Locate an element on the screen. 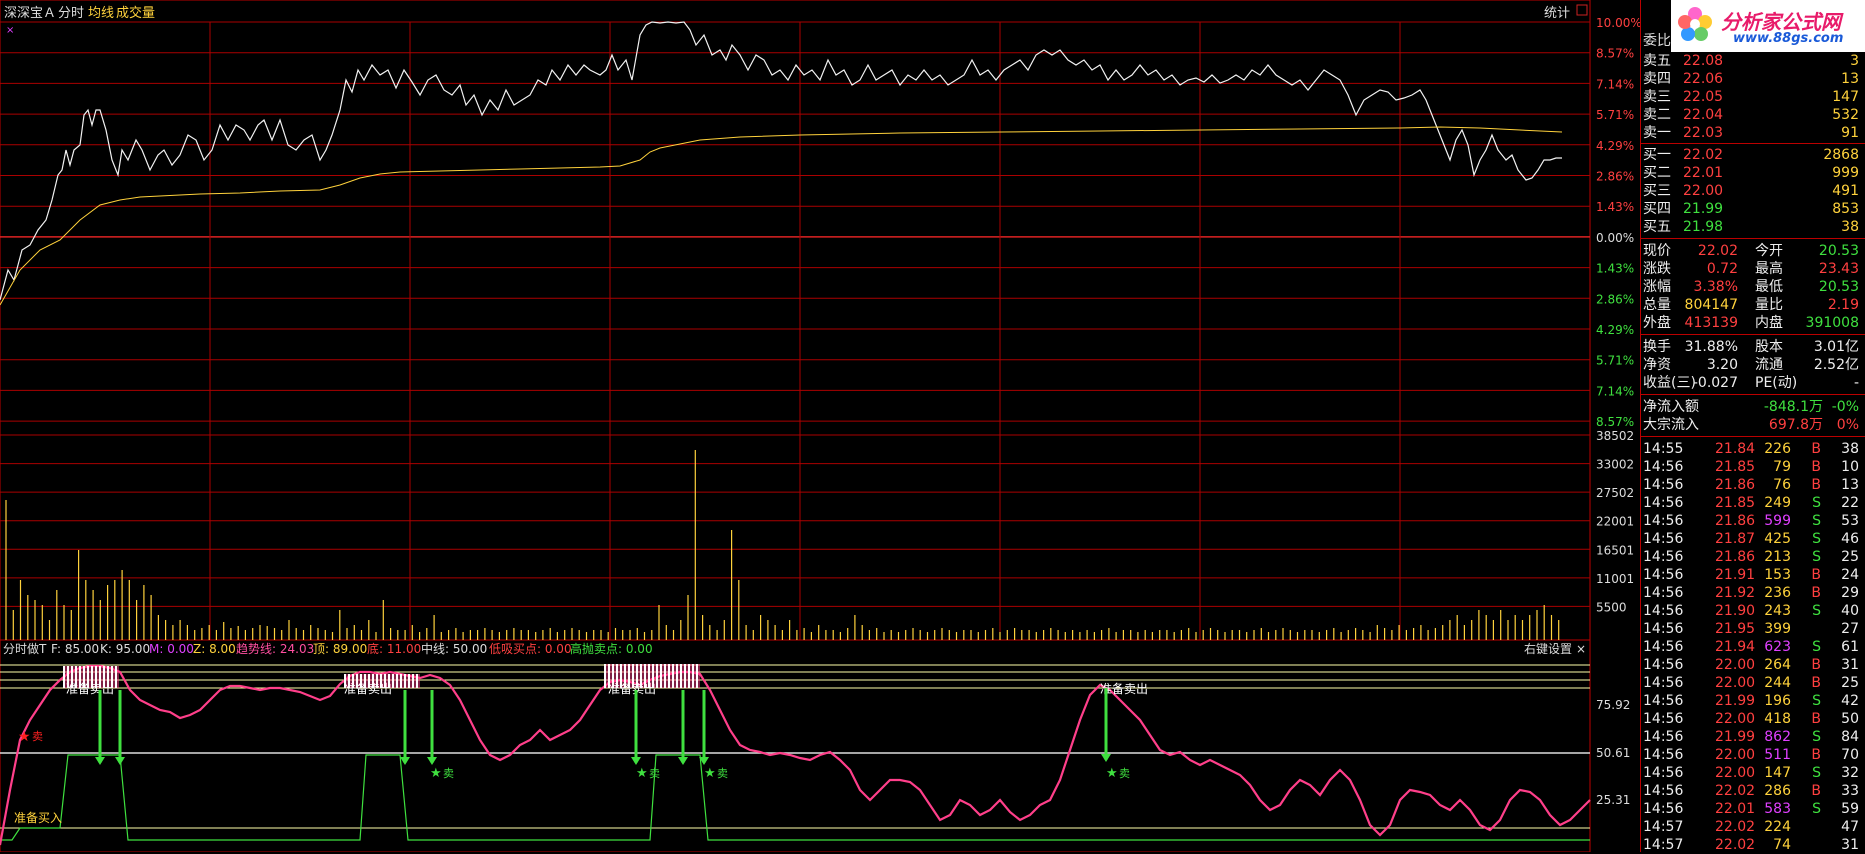 The image size is (1865, 854). cell: 999 is located at coordinates (1845, 173).